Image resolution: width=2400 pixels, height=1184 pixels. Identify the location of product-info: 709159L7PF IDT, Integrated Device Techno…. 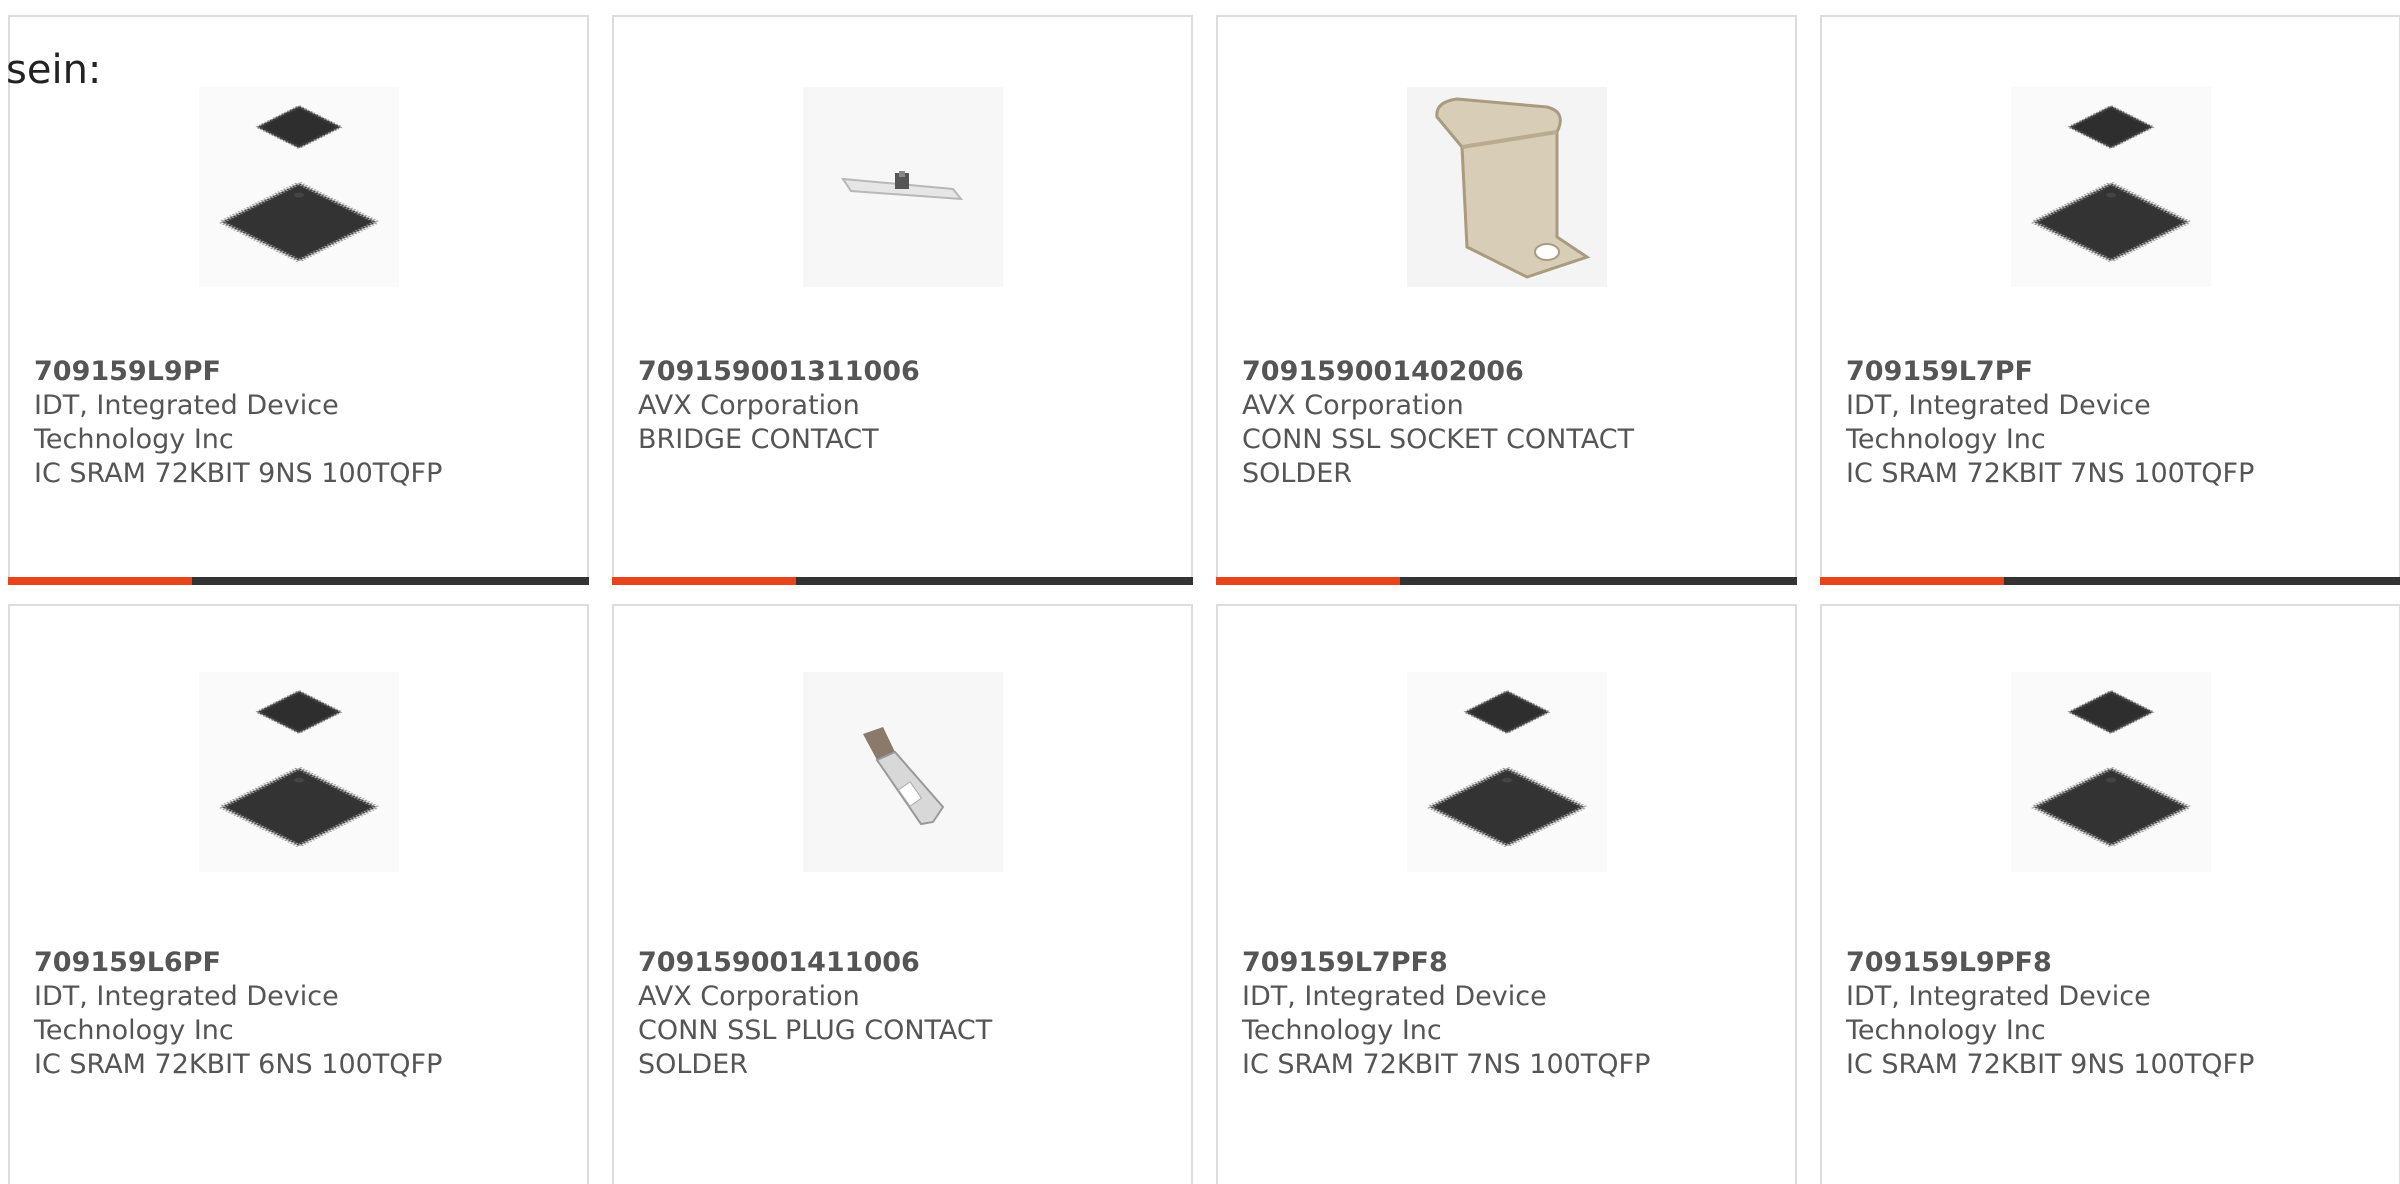
(2050, 423).